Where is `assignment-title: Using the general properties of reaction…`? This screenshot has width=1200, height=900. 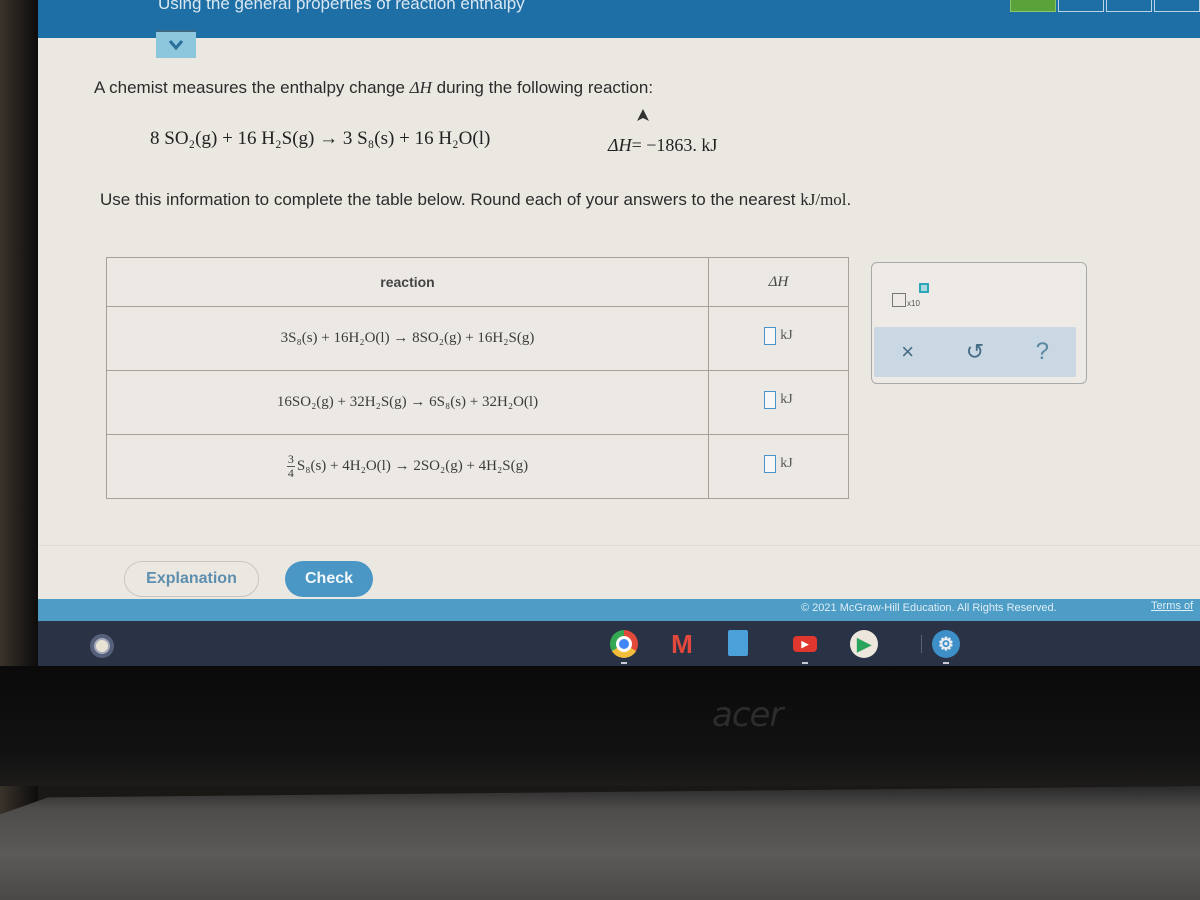
assignment-title: Using the general properties of reaction… is located at coordinates (341, 6).